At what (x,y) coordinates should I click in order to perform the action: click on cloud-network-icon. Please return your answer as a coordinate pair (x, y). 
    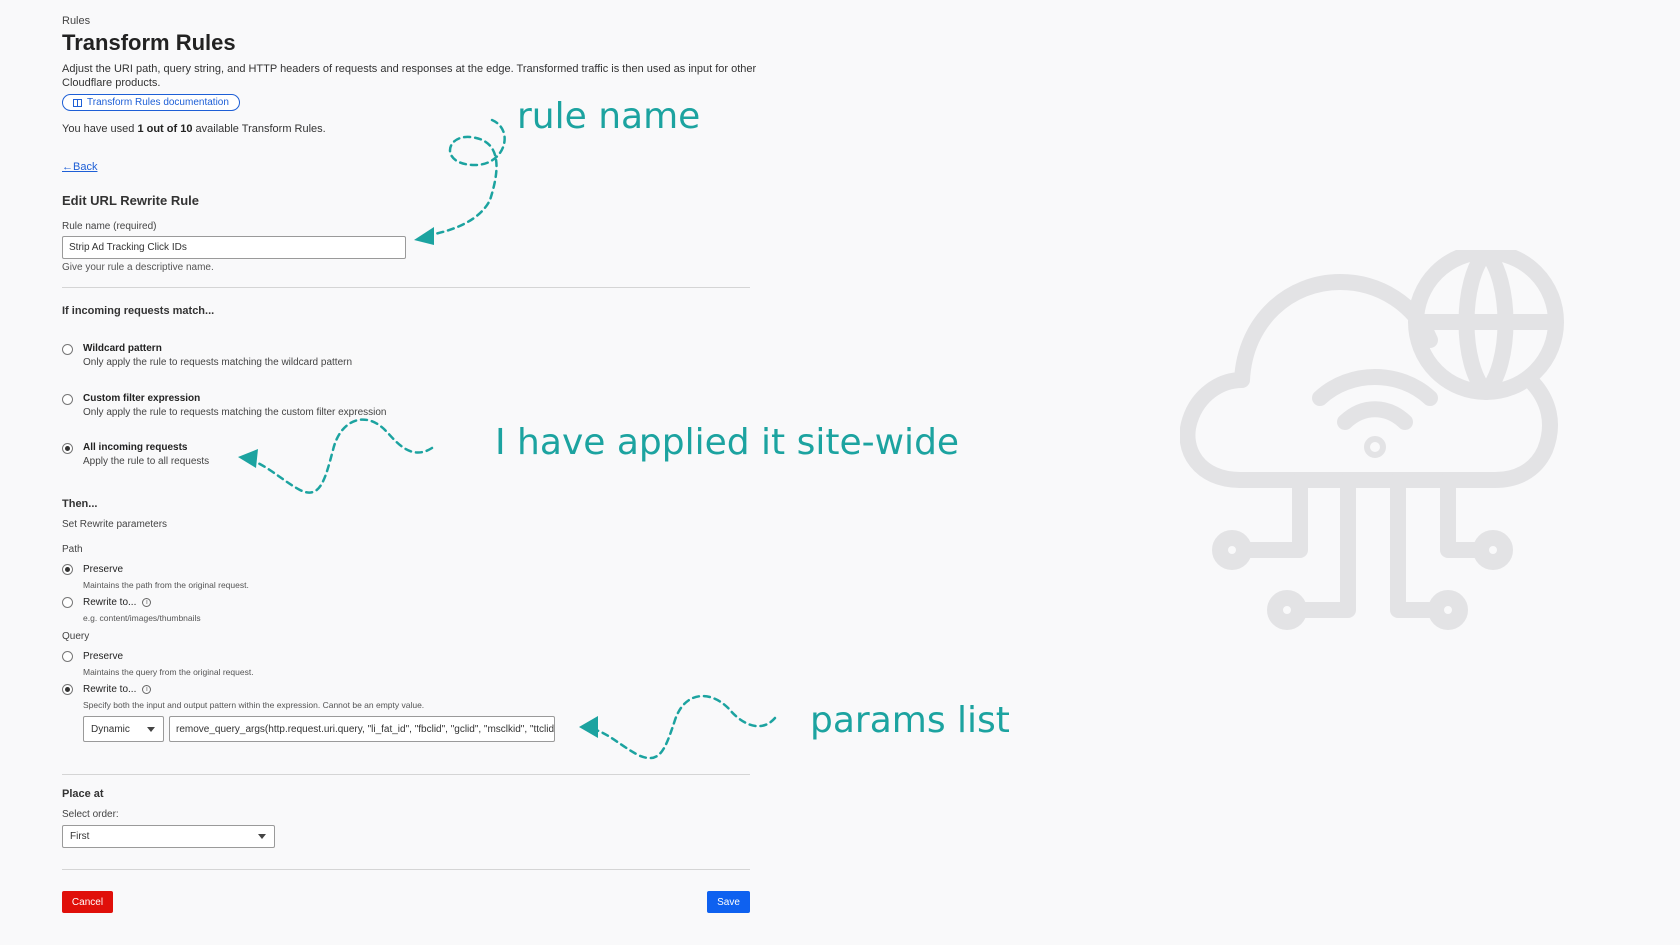
    Looking at the image, I should click on (1372, 440).